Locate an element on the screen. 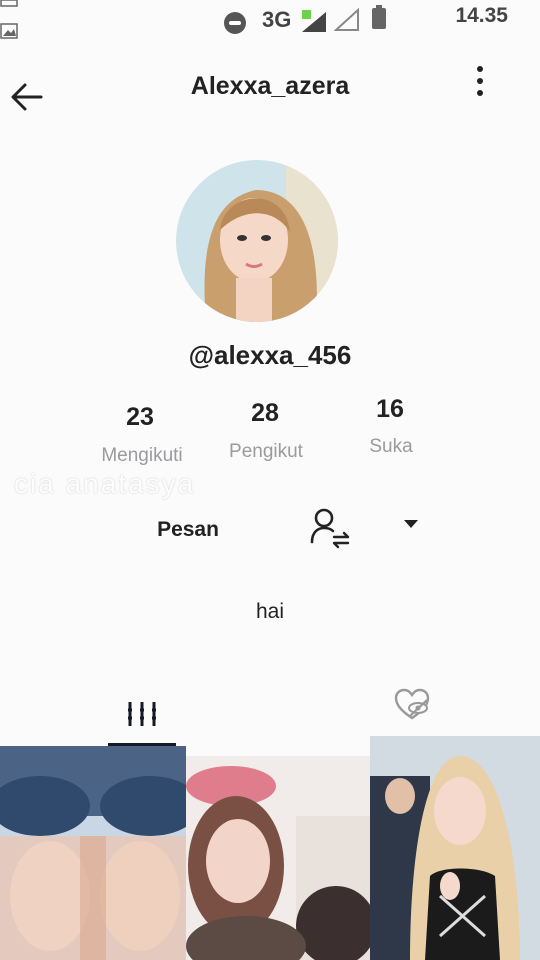 This screenshot has width=540, height=960. message-button: Pesan is located at coordinates (188, 530).